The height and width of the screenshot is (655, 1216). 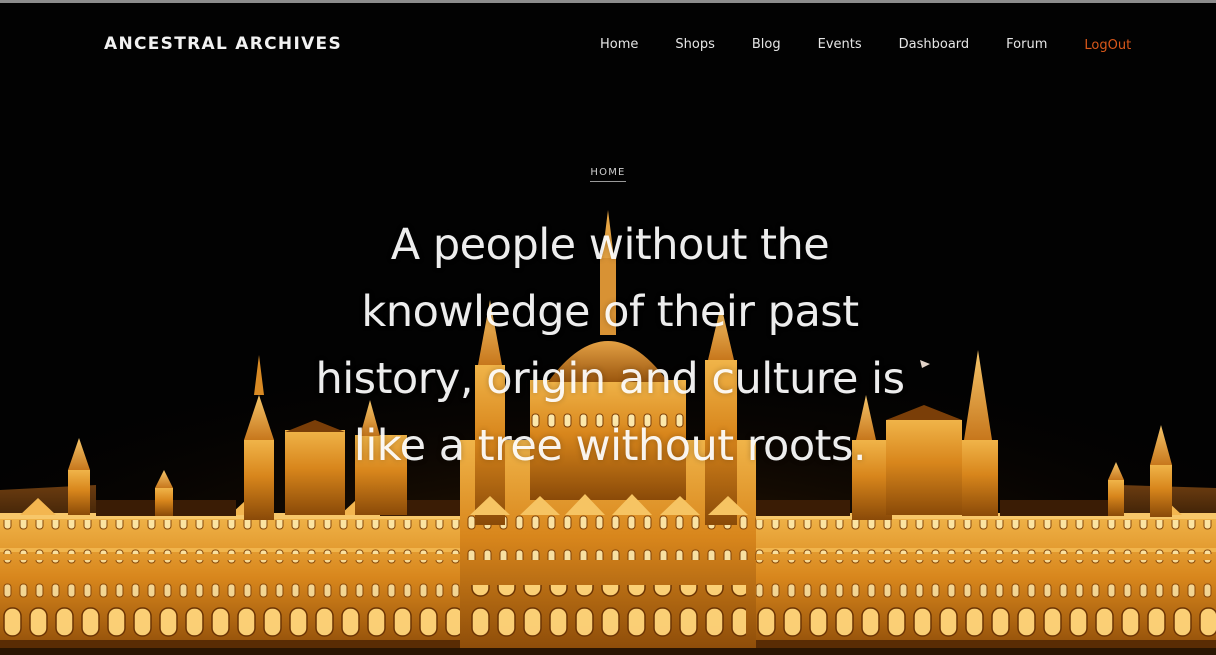 What do you see at coordinates (610, 245) in the screenshot?
I see `hero-quote-line: A people without the` at bounding box center [610, 245].